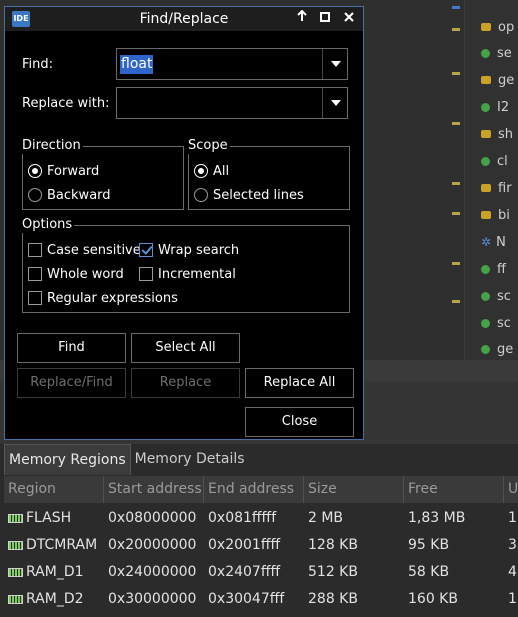  Describe the element at coordinates (146, 250) in the screenshot. I see `checkbox-checked-icon` at that location.